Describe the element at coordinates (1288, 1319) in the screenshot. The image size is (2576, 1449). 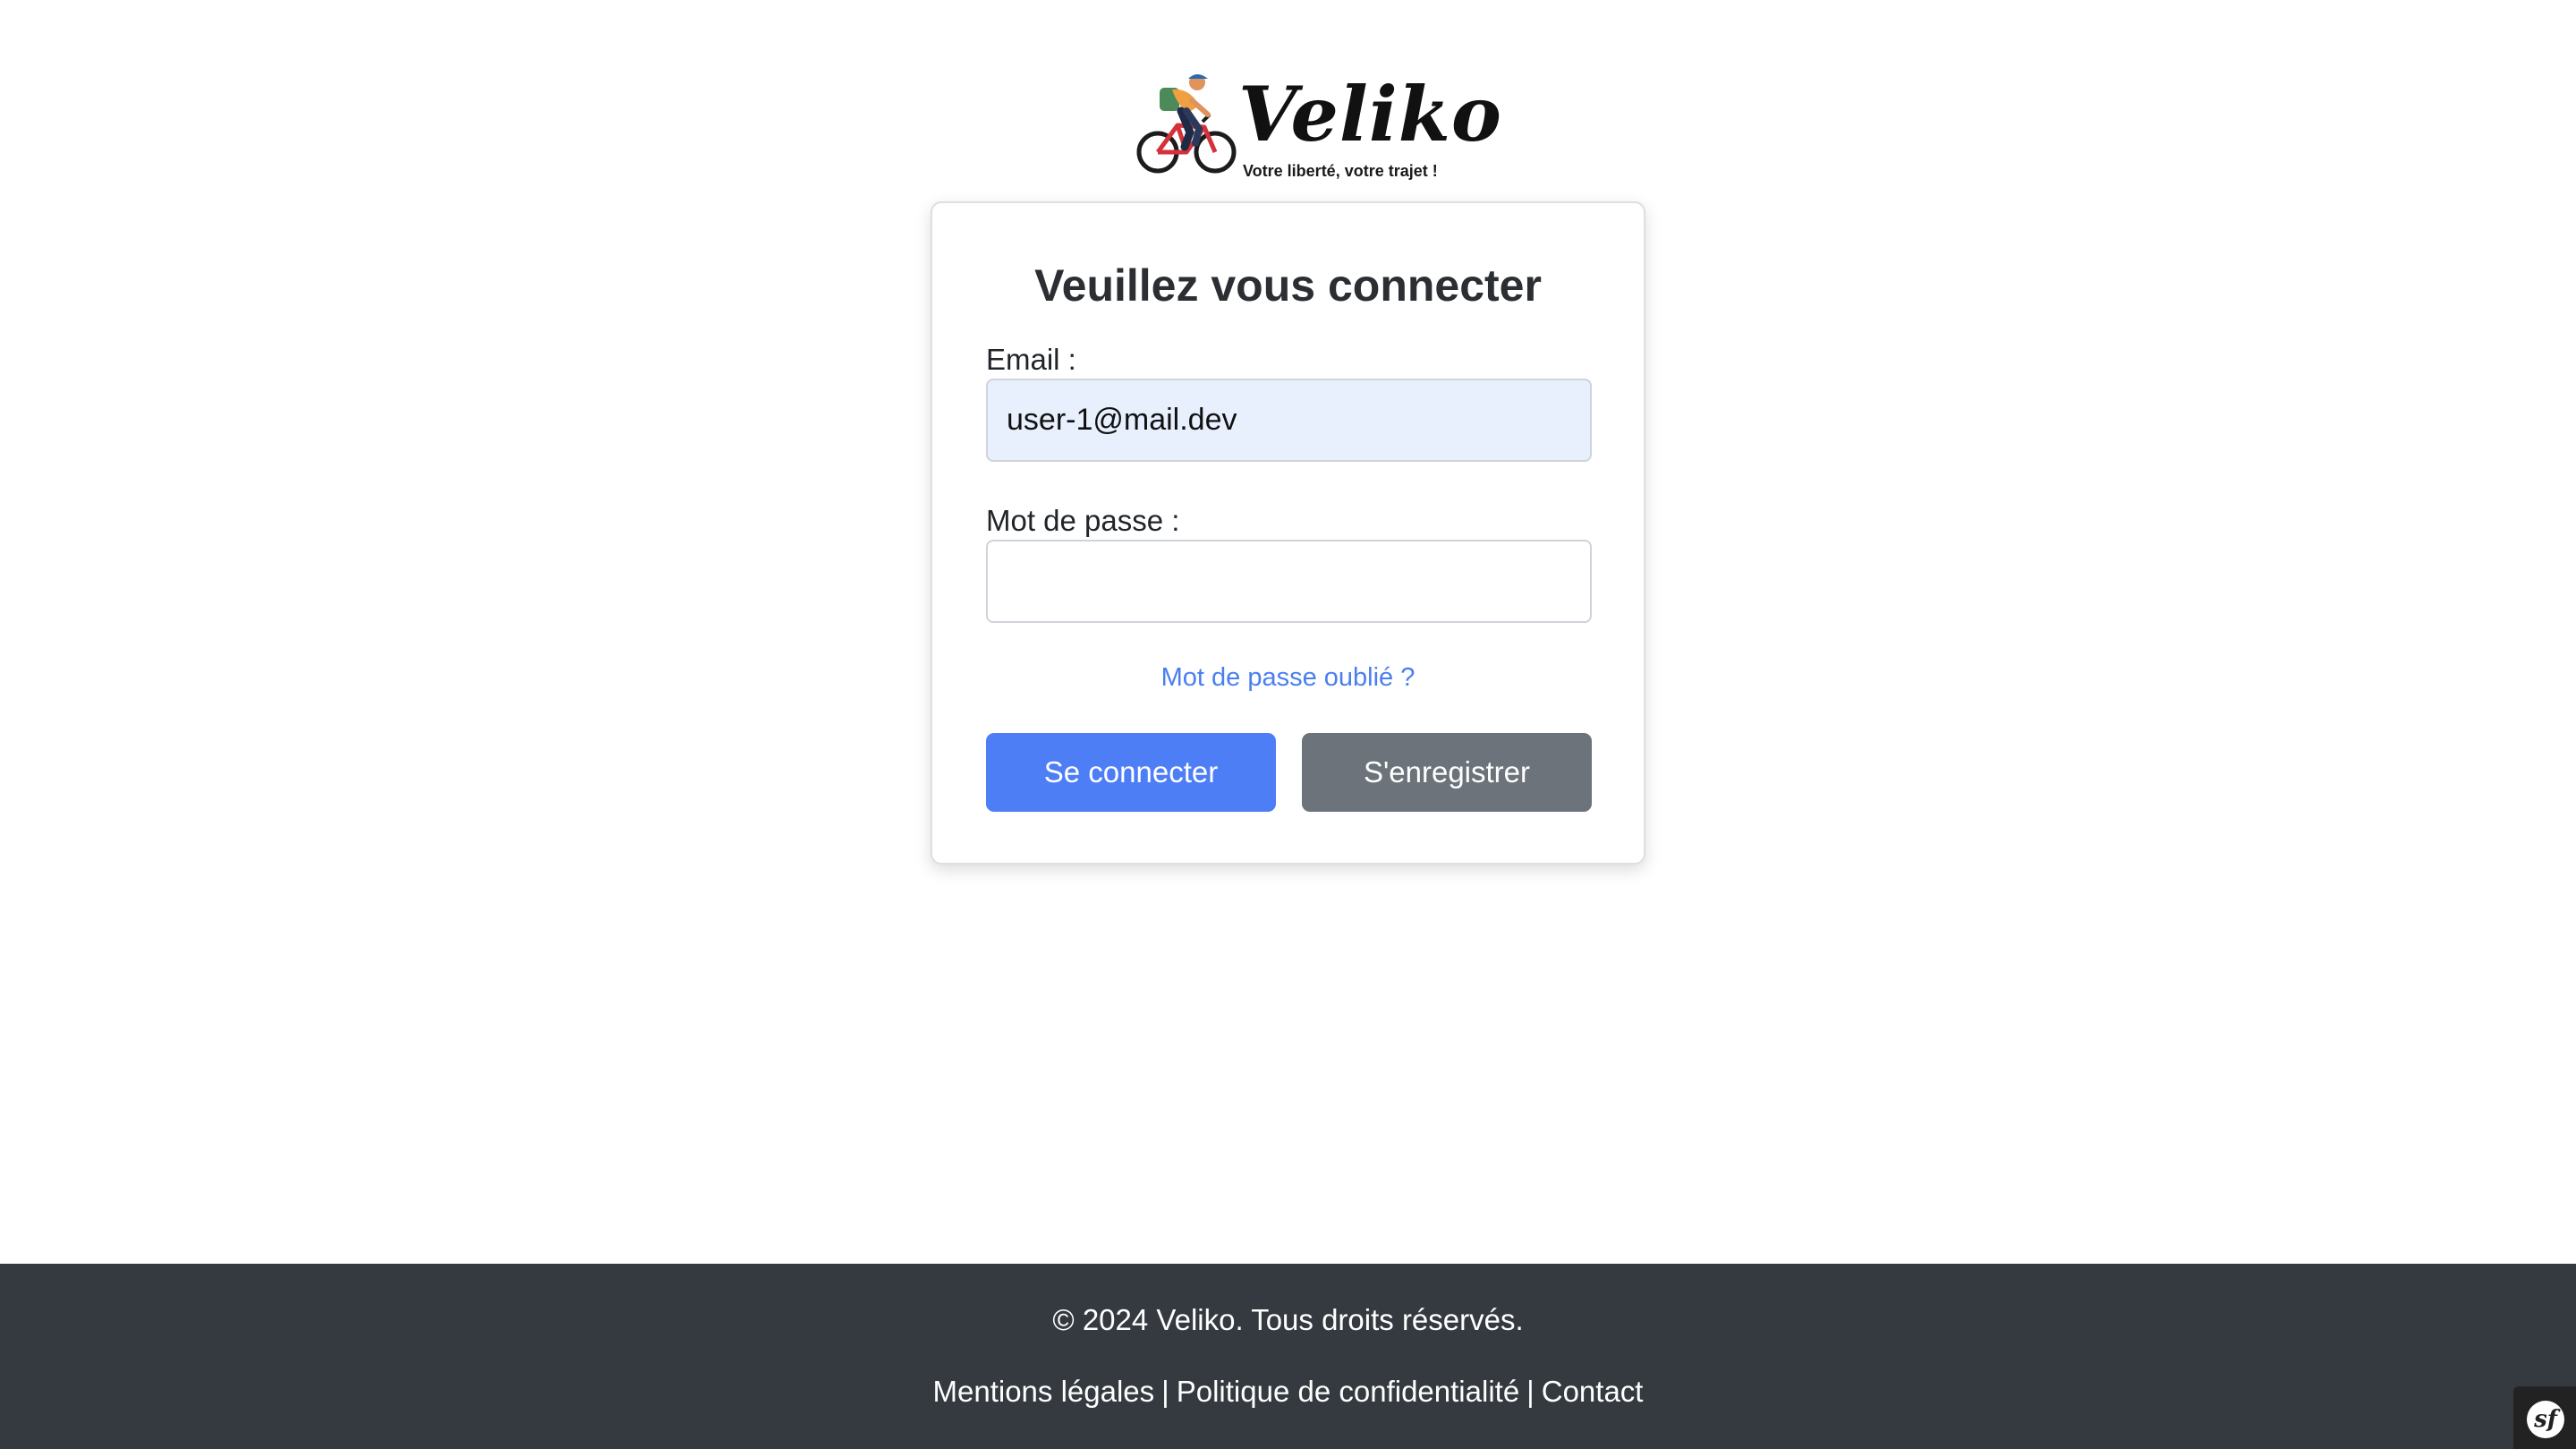
I see `footer-copyright: © 2024 Veliko. Tous droits réservés.` at that location.